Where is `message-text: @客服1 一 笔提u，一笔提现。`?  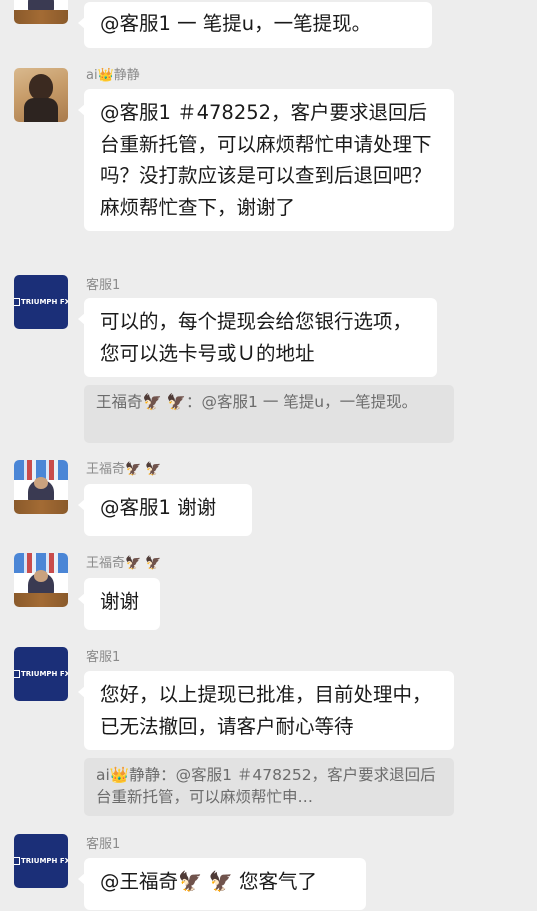 message-text: @客服1 一 笔提u，一笔提现。 is located at coordinates (236, 23).